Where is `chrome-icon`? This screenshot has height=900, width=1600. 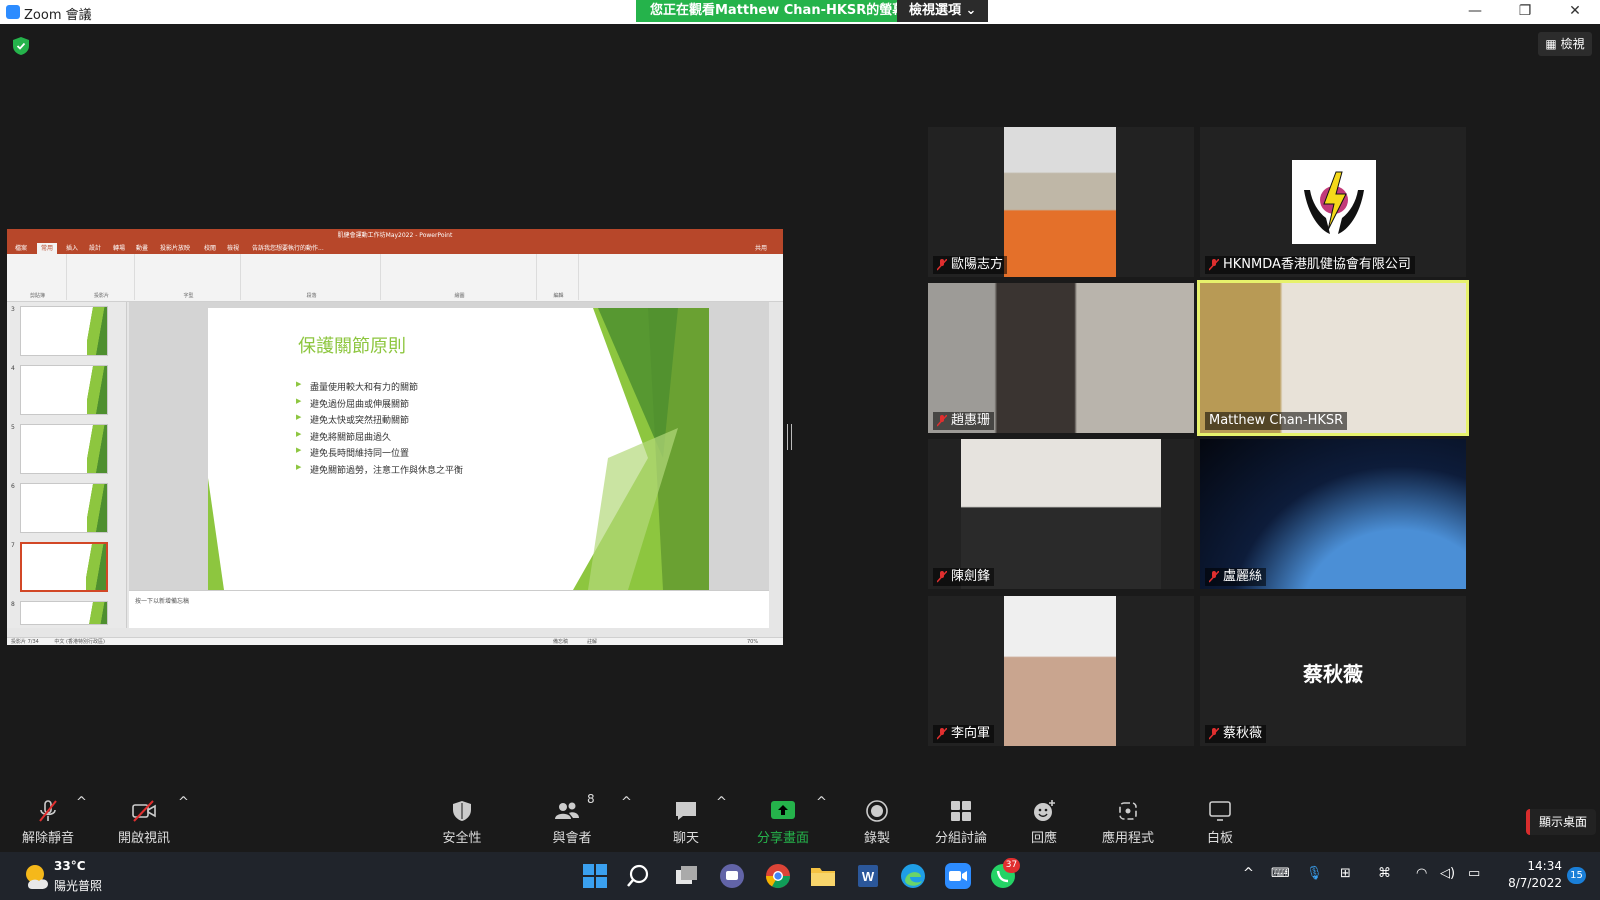 chrome-icon is located at coordinates (778, 876).